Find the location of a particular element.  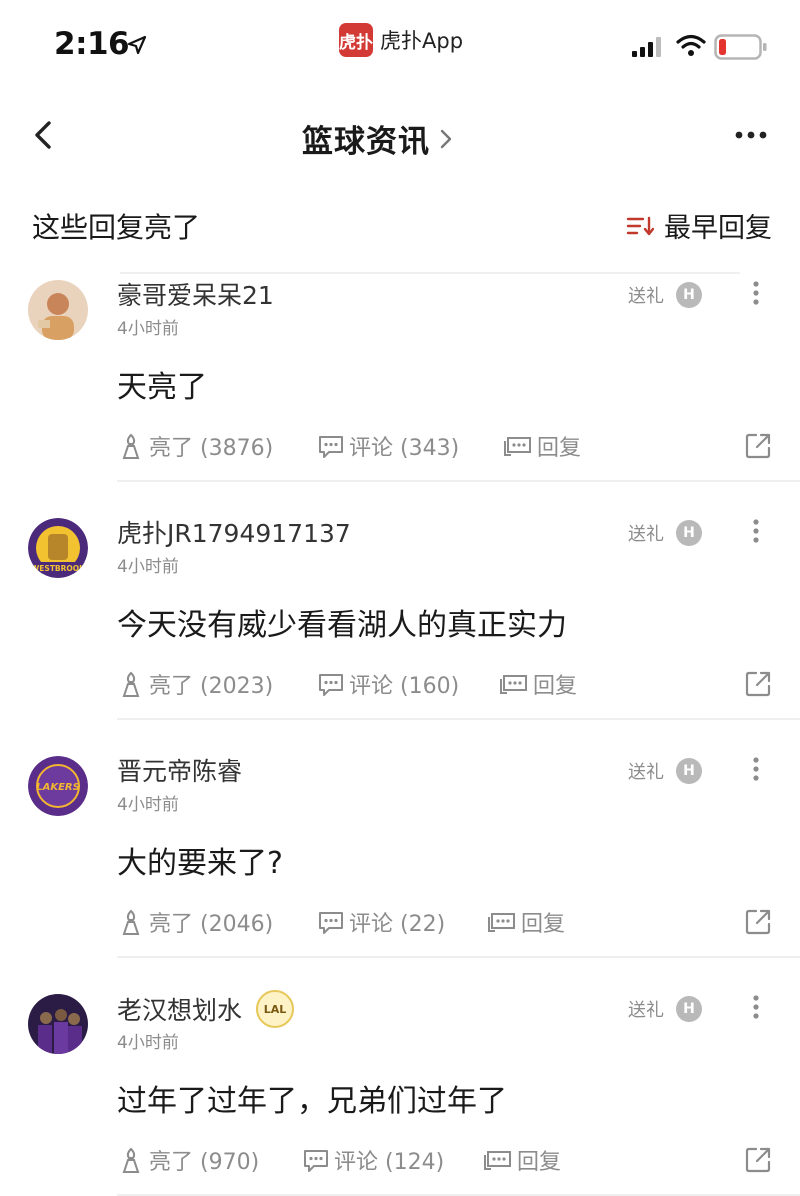

comment-text: 过年了过年了，兄弟们过年了 is located at coordinates (312, 1101).